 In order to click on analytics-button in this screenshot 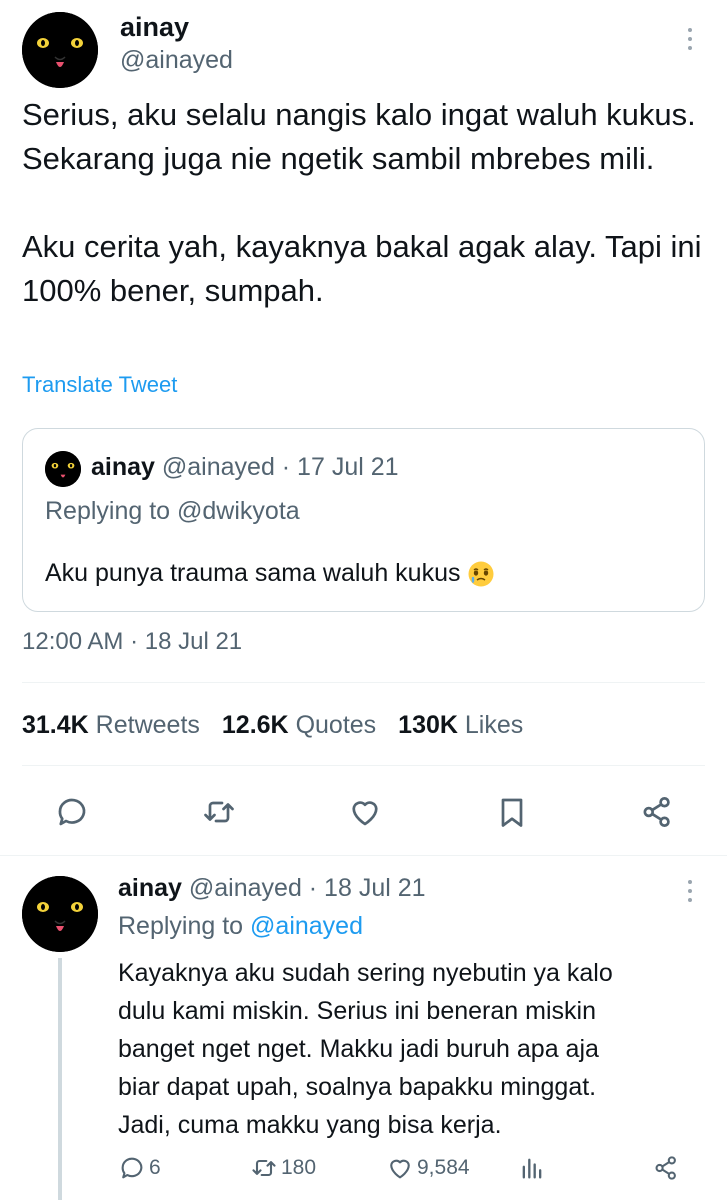, I will do `click(532, 1168)`.